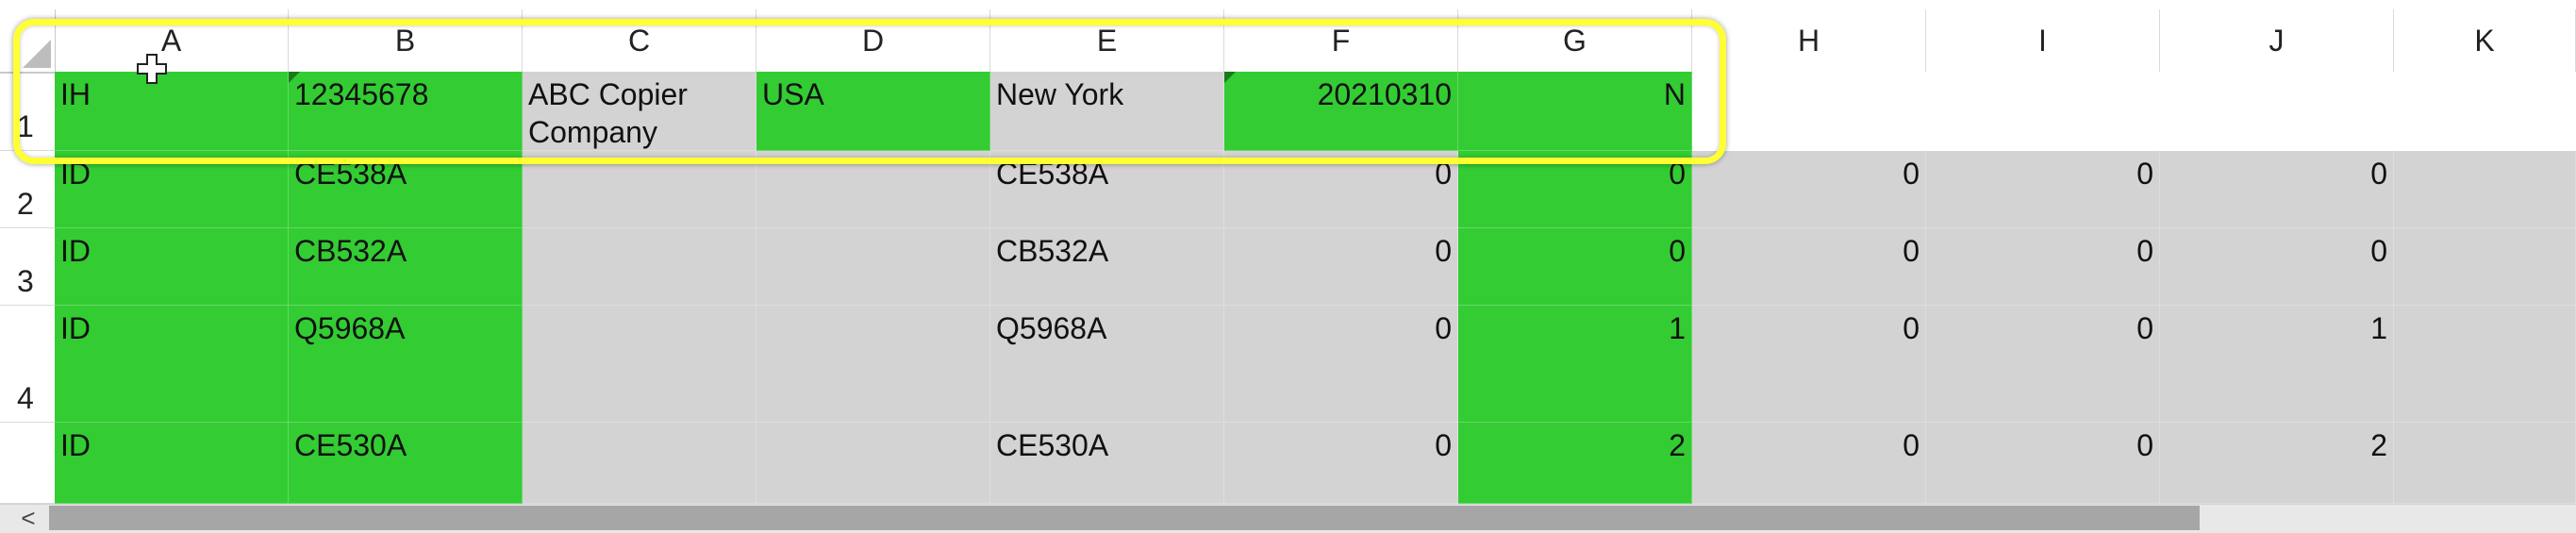 The image size is (2576, 533). Describe the element at coordinates (1575, 463) in the screenshot. I see `cell-g5: 2` at that location.